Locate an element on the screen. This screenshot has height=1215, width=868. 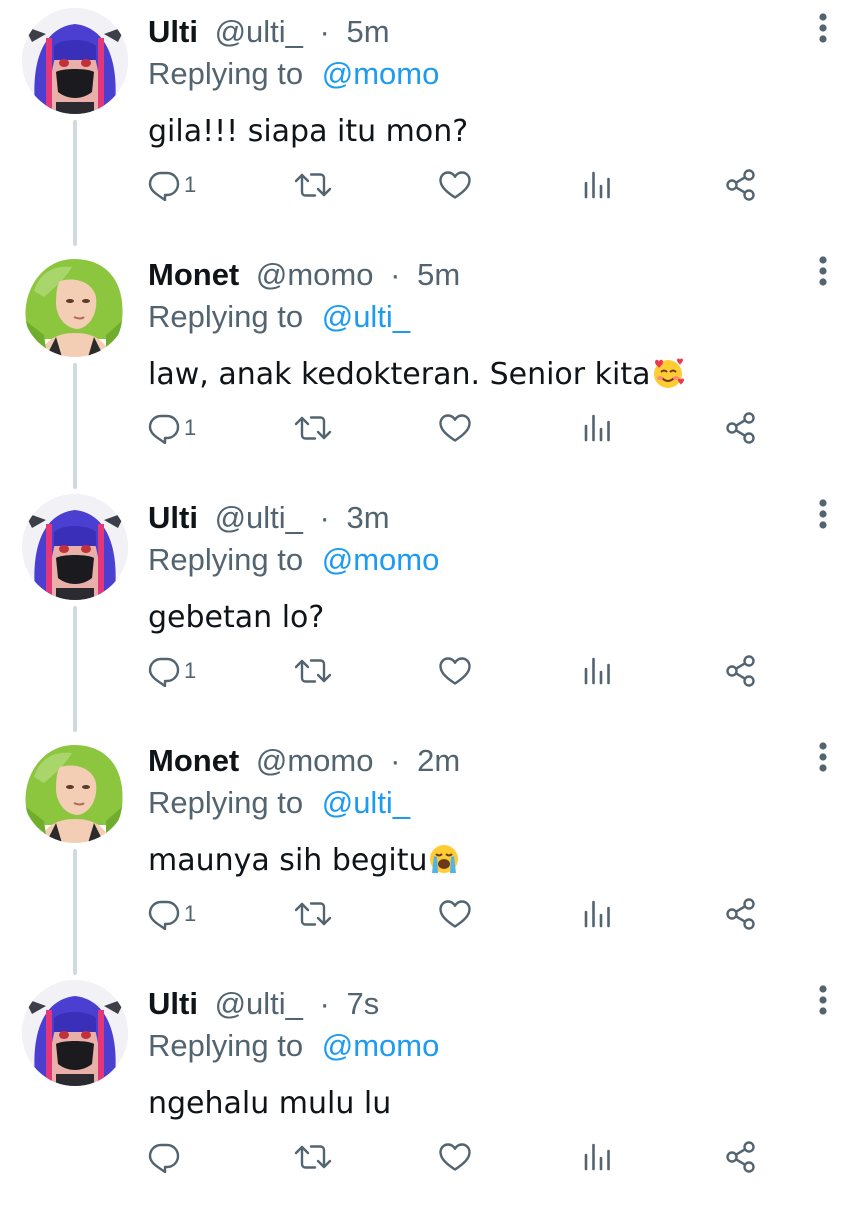
tweet-text: ngehalu mulu lu is located at coordinates (269, 1104).